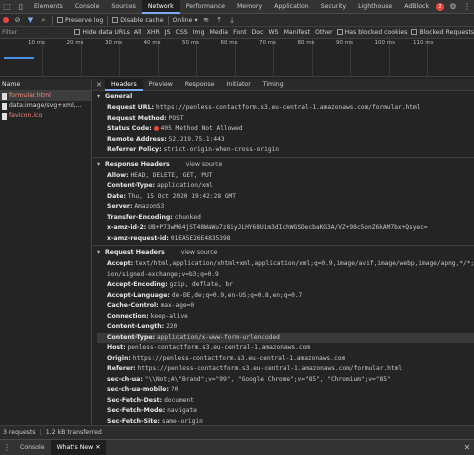  What do you see at coordinates (453, 7) in the screenshot?
I see `settings-gear-icon: ⚙` at bounding box center [453, 7].